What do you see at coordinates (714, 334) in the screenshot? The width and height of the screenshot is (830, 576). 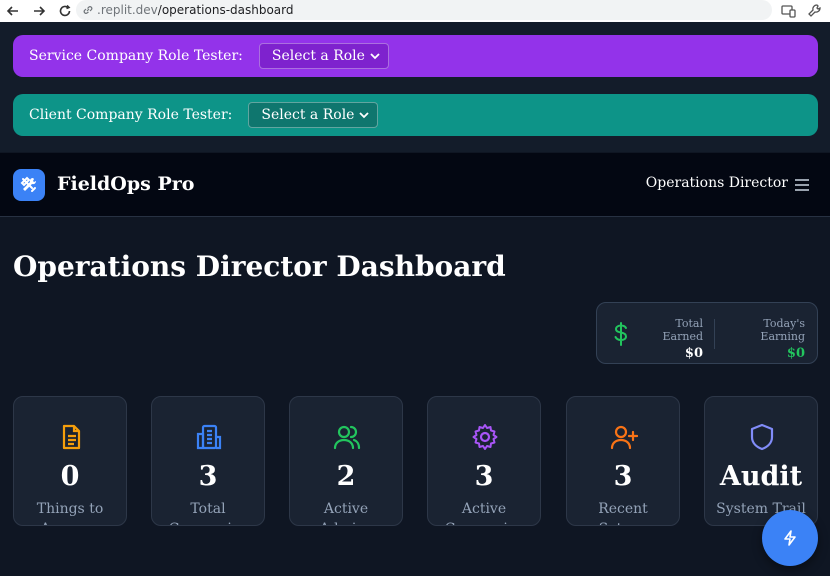 I see `earnings-divider` at bounding box center [714, 334].